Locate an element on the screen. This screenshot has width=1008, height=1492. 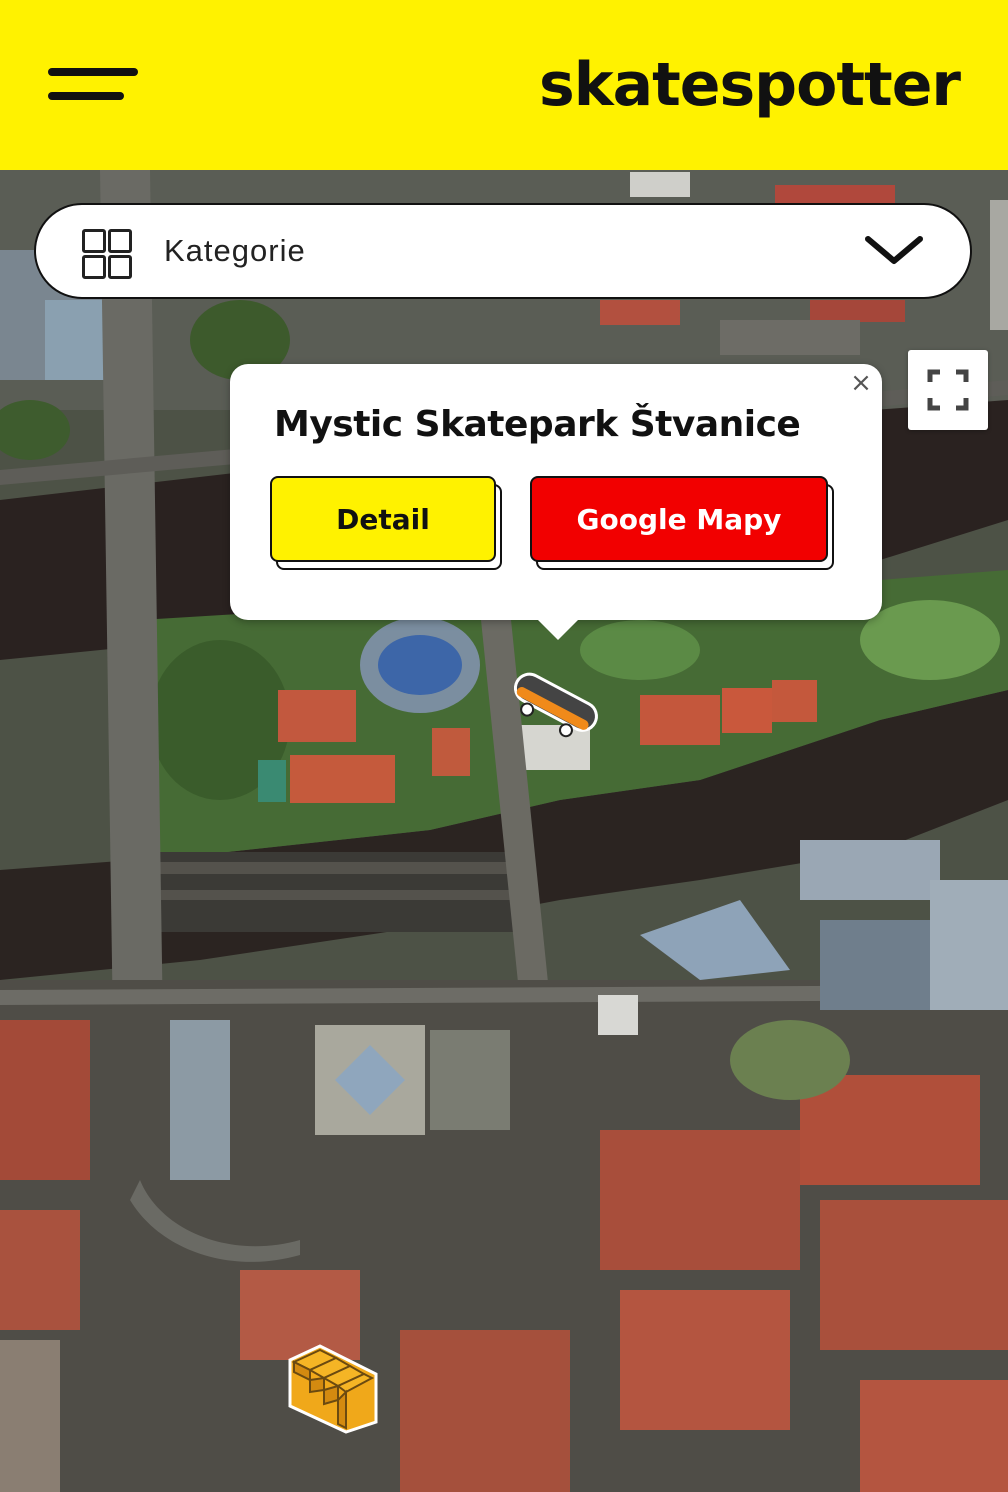
chevron-down-icon is located at coordinates (894, 250).